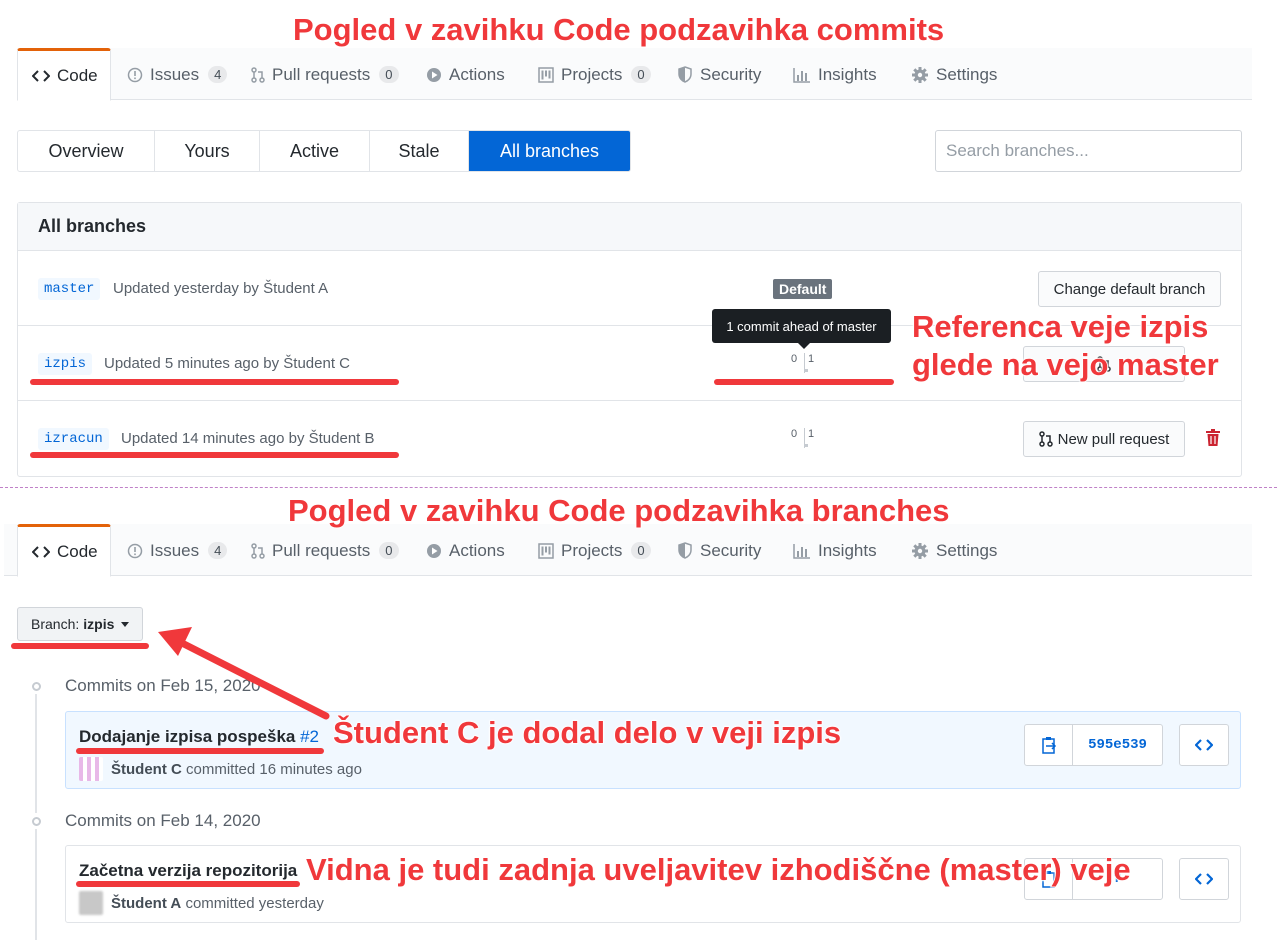 This screenshot has width=1277, height=940. I want to click on branch-select-button: Branch: izpis, so click(80, 624).